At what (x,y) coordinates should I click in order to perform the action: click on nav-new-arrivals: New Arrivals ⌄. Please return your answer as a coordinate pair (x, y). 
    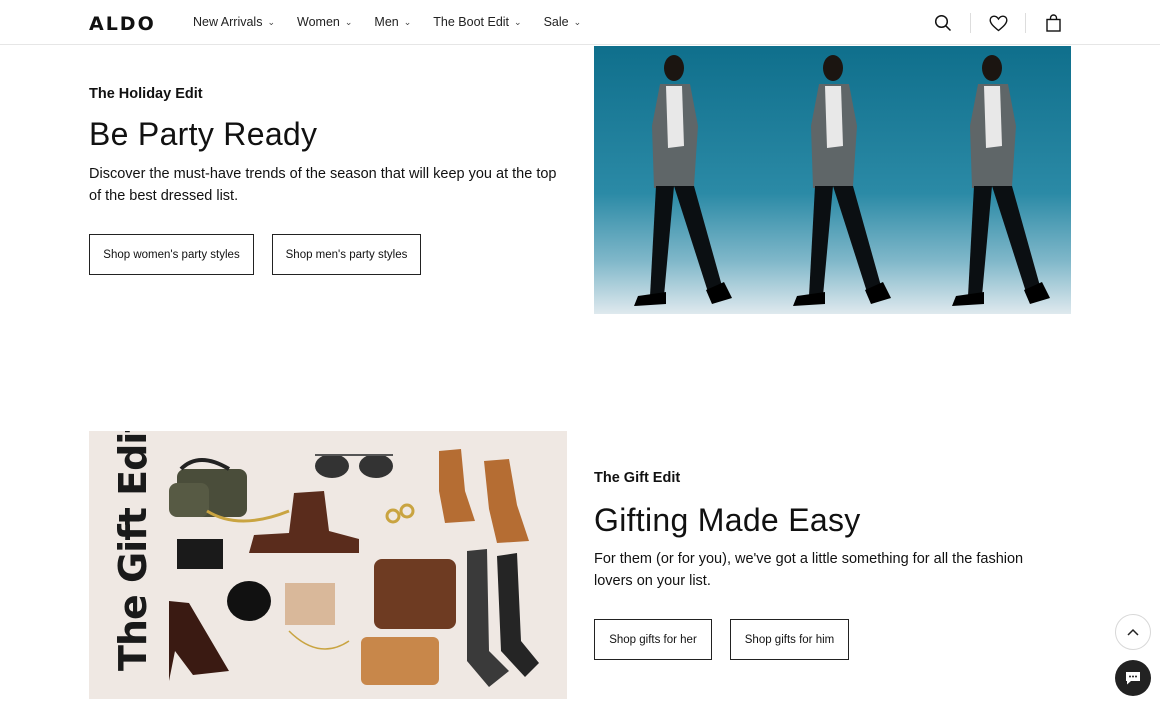
    Looking at the image, I should click on (234, 22).